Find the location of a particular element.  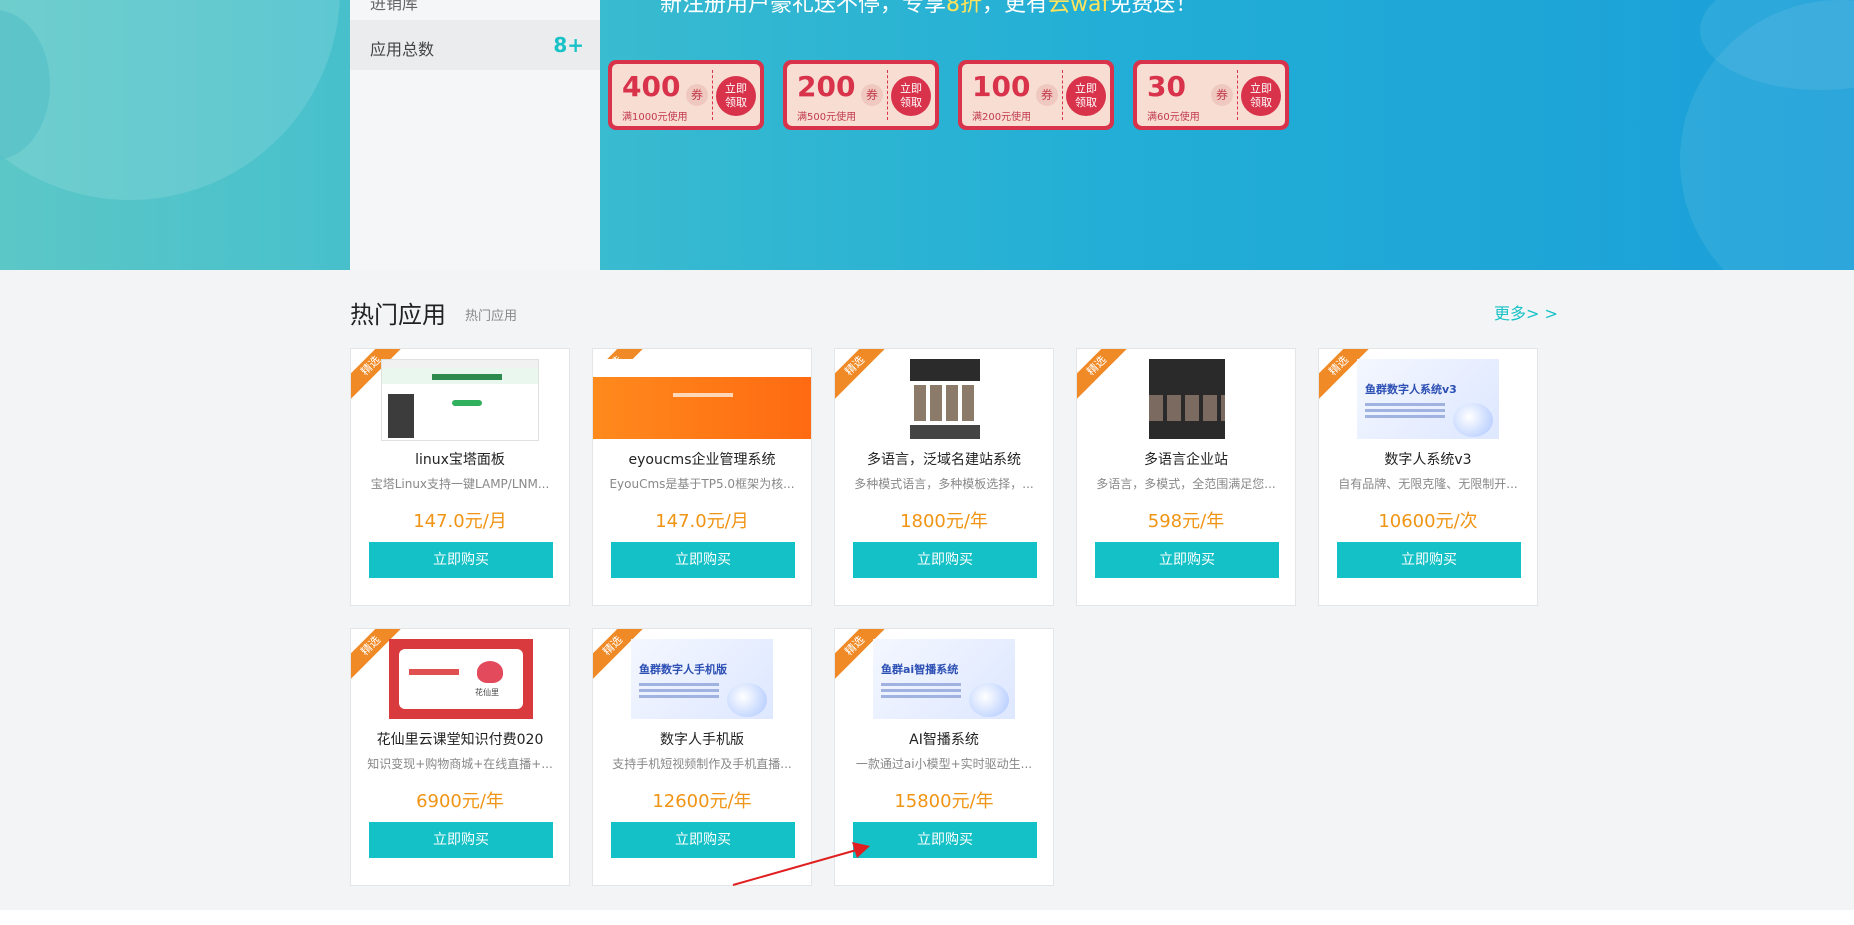

app-name: eyoucms企业管理系统 is located at coordinates (702, 459).